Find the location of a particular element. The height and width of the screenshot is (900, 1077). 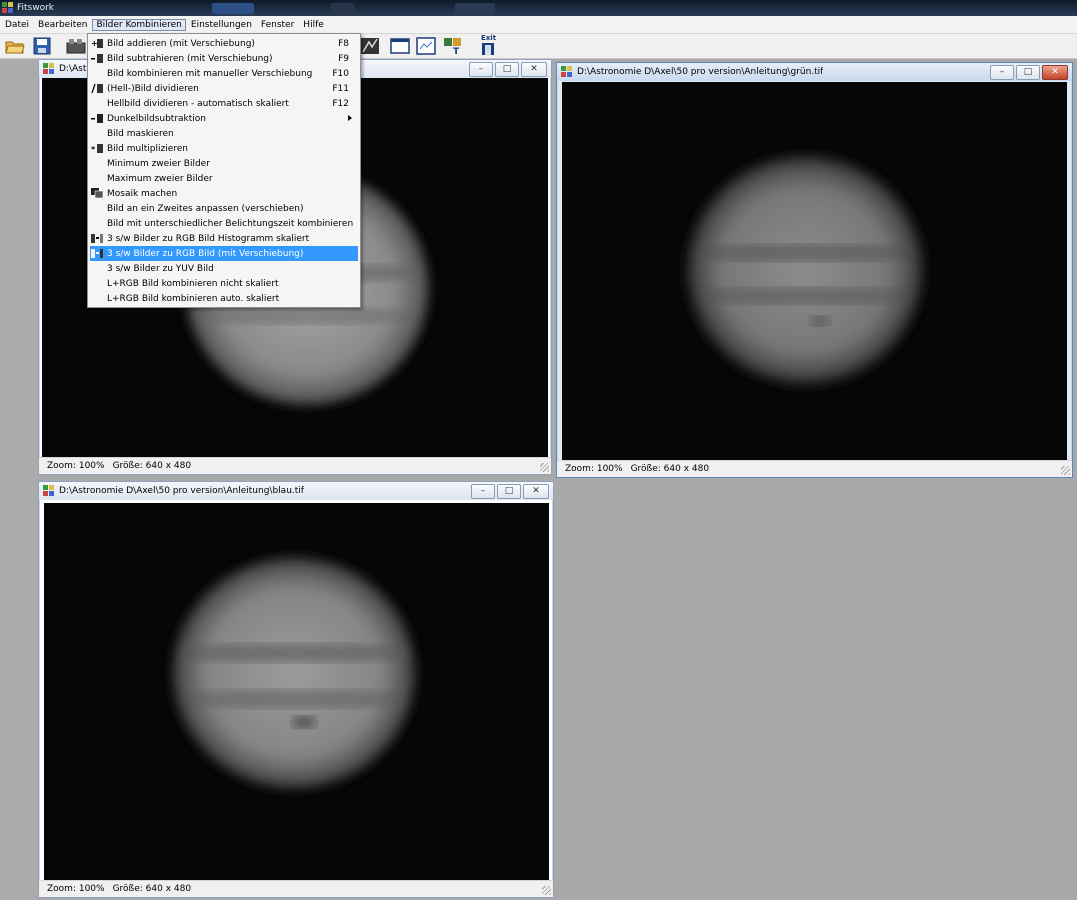

fitswork-app-icon is located at coordinates (7, 7).